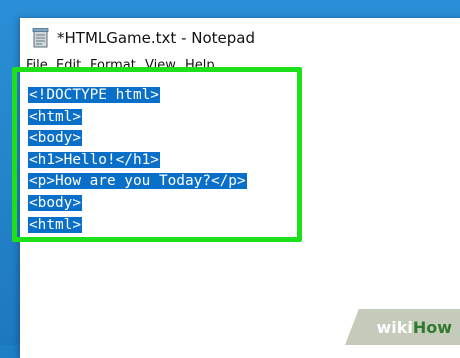 This screenshot has height=358, width=460. I want to click on menu-bar: File Edit Format View Help, so click(240, 68).